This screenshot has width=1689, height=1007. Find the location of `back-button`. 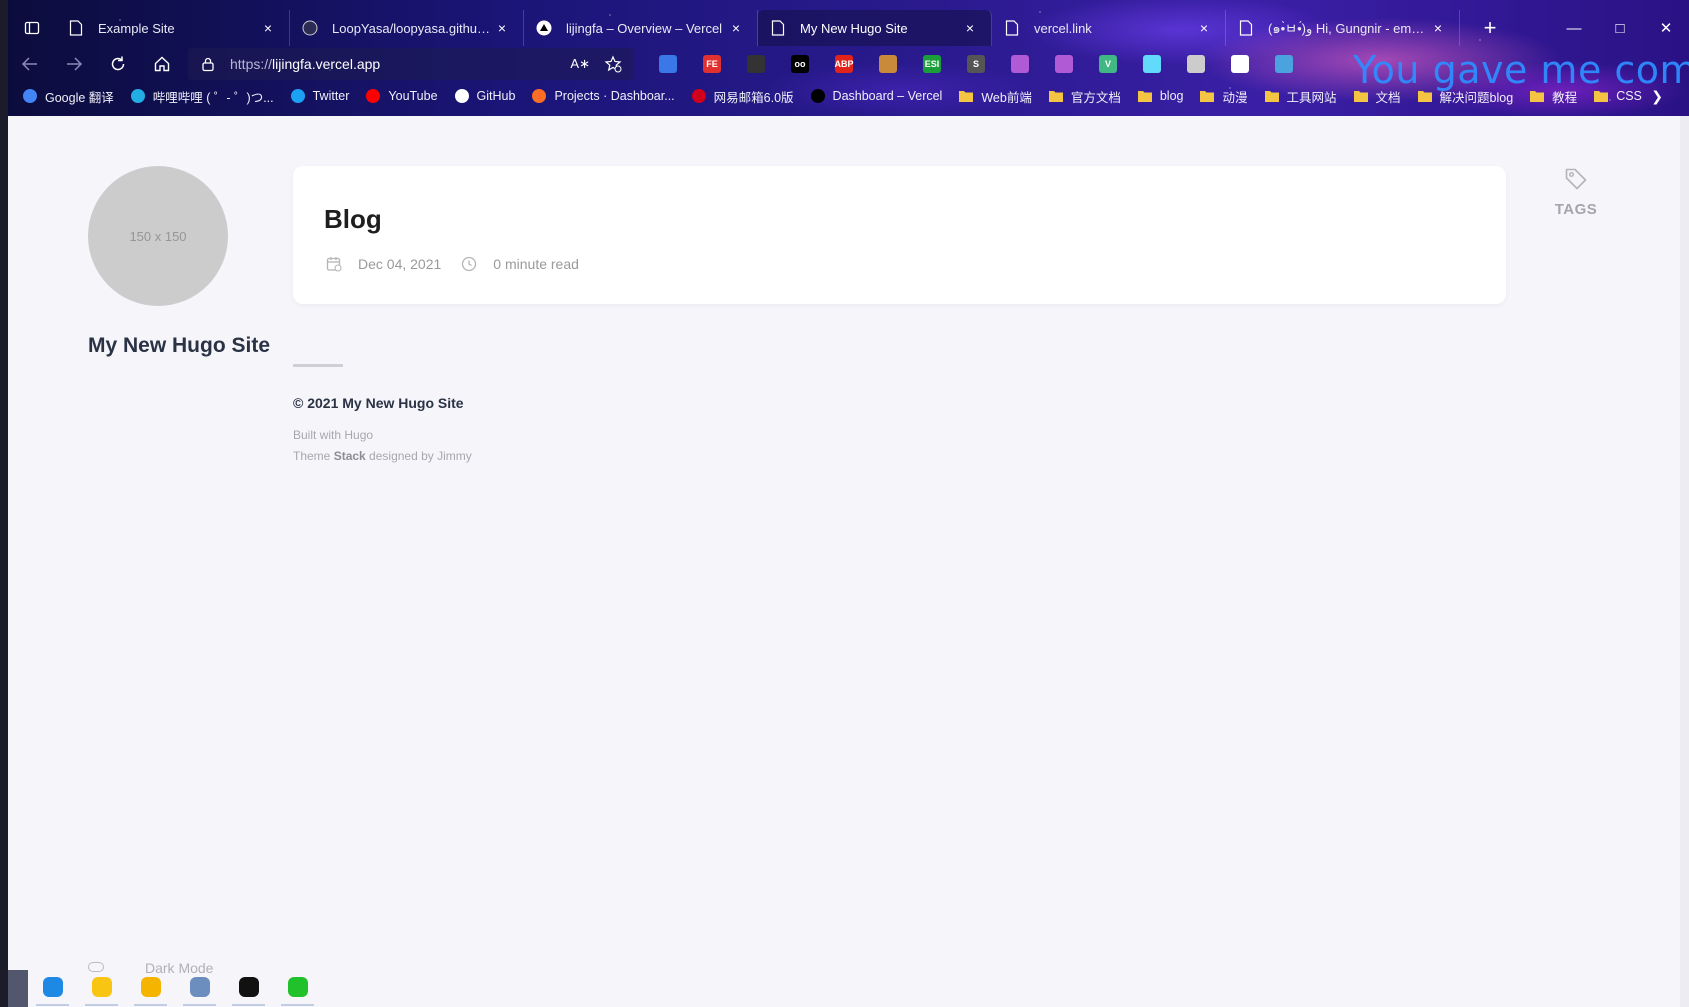

back-button is located at coordinates (30, 64).